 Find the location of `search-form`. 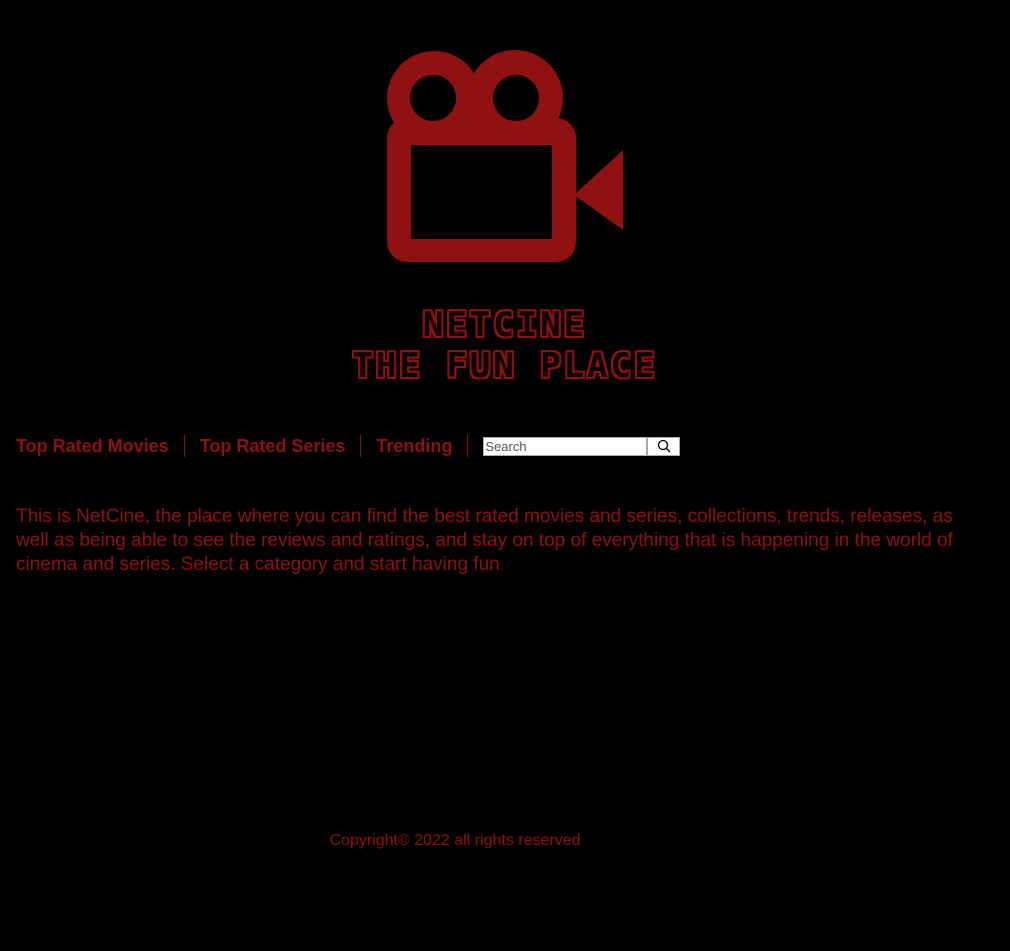

search-form is located at coordinates (582, 446).